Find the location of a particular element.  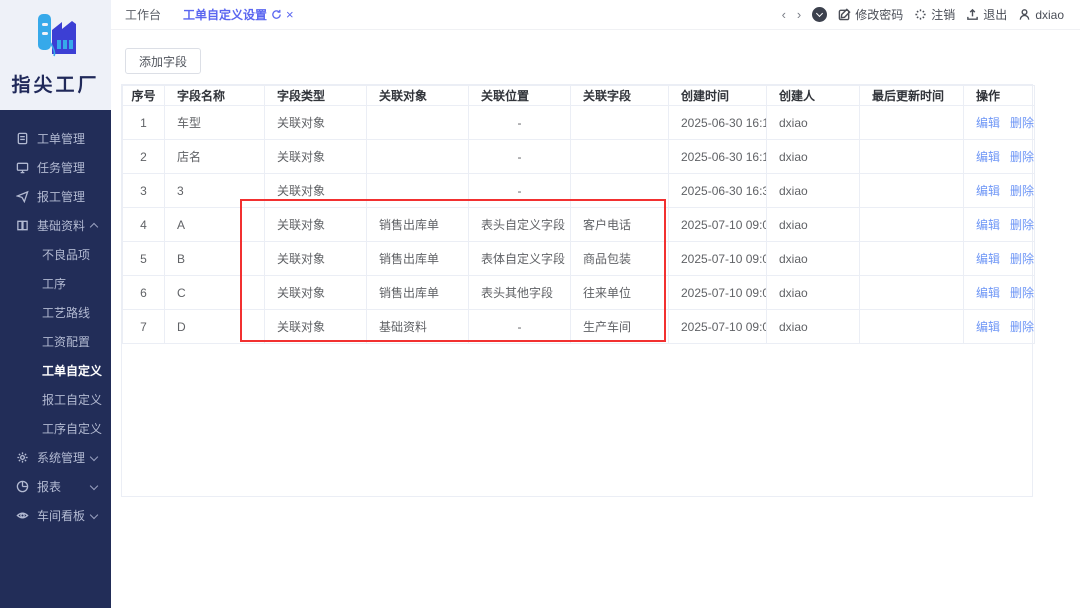

sidebar-item-process-custom: 工序自定义 is located at coordinates (55, 428).